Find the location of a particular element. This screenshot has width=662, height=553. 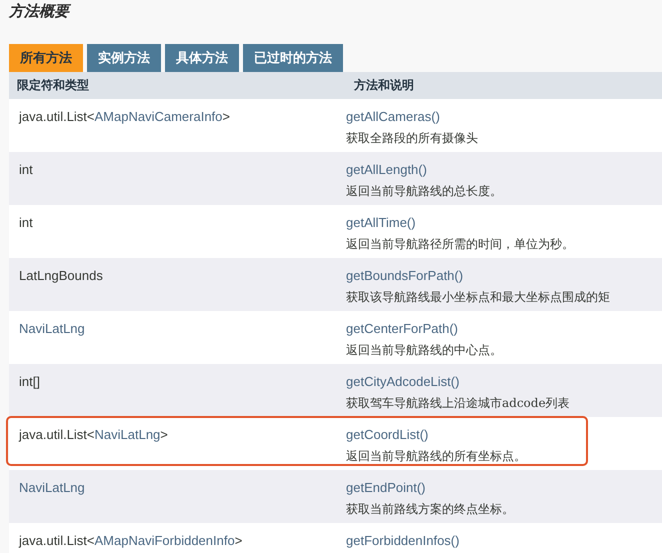

method-description: 返回当前导航路线的中心点。 is located at coordinates (424, 350).